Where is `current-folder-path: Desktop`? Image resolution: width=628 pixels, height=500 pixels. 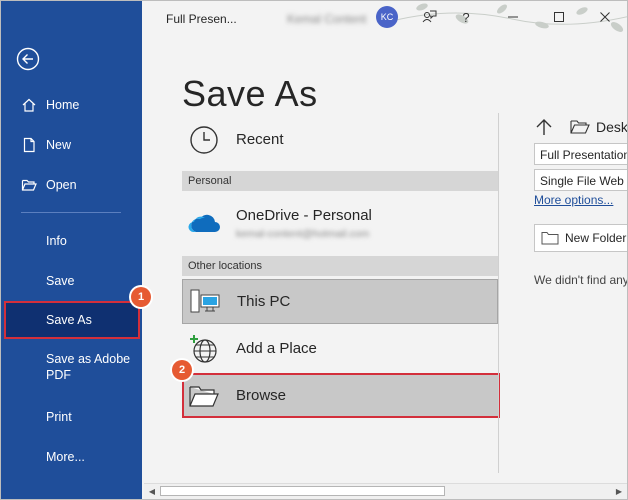
current-folder-path: Desktop is located at coordinates (599, 127).